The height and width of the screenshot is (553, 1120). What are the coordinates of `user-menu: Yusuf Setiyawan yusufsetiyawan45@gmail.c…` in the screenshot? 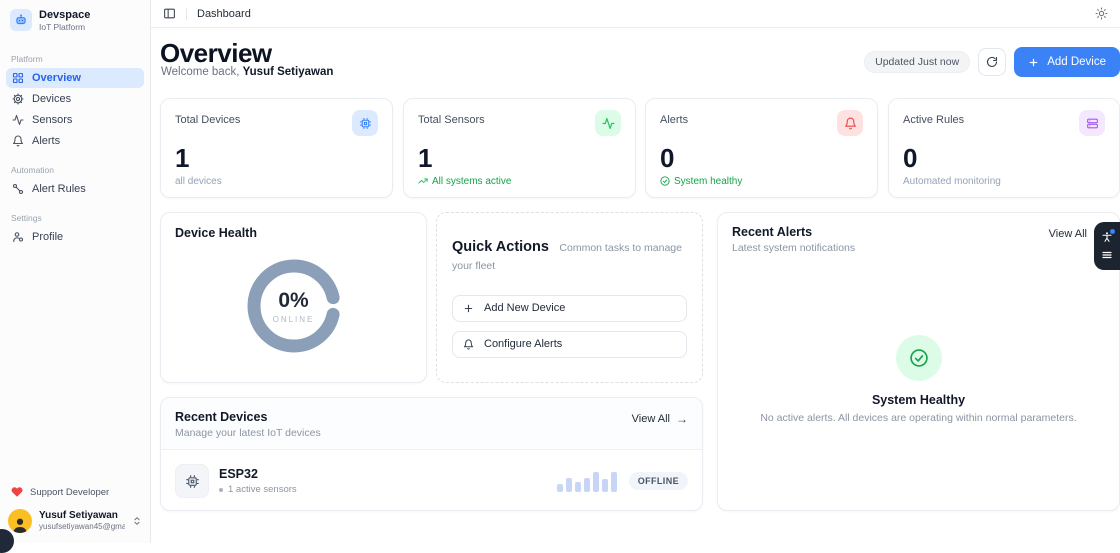 It's located at (75, 520).